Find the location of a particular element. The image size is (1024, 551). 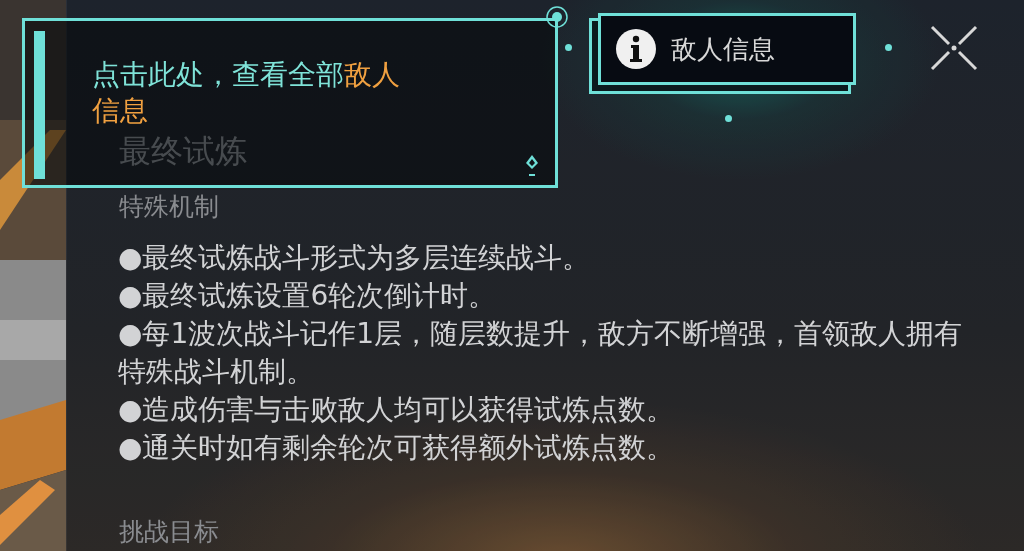

ring-icon is located at coordinates (557, 17).